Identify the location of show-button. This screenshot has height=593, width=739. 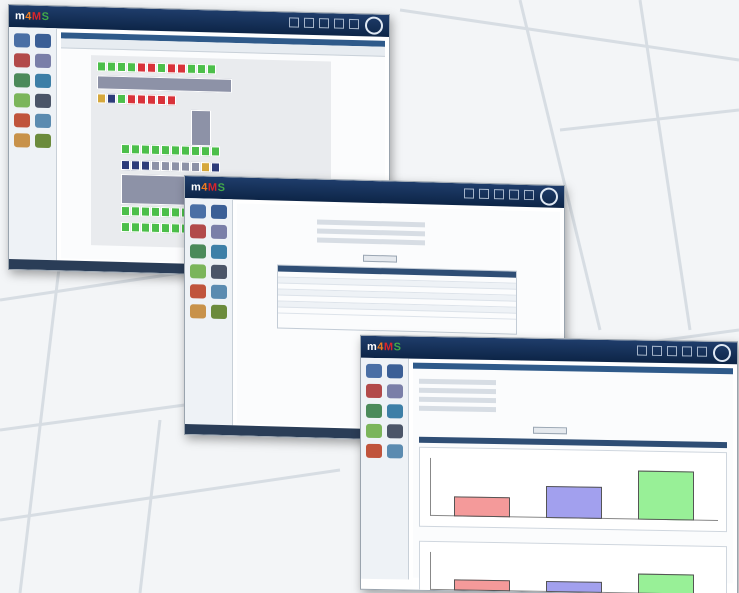
(550, 430).